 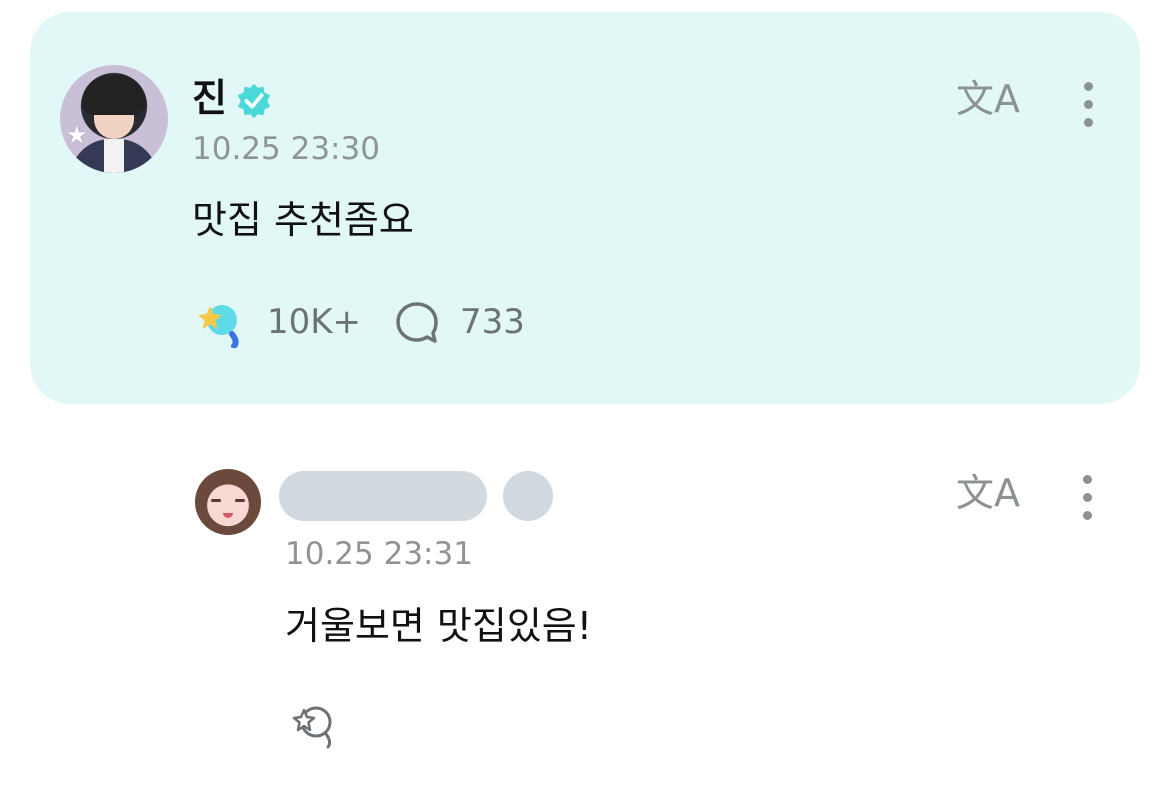 I want to click on author-avatar: ★, so click(x=114, y=119).